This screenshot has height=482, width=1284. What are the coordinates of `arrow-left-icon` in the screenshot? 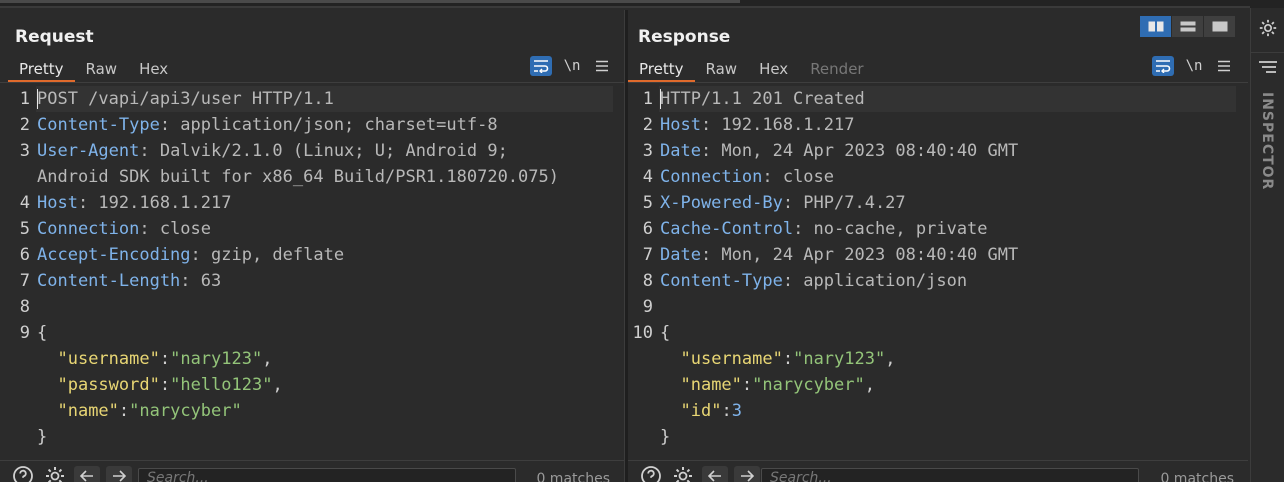 It's located at (714, 476).